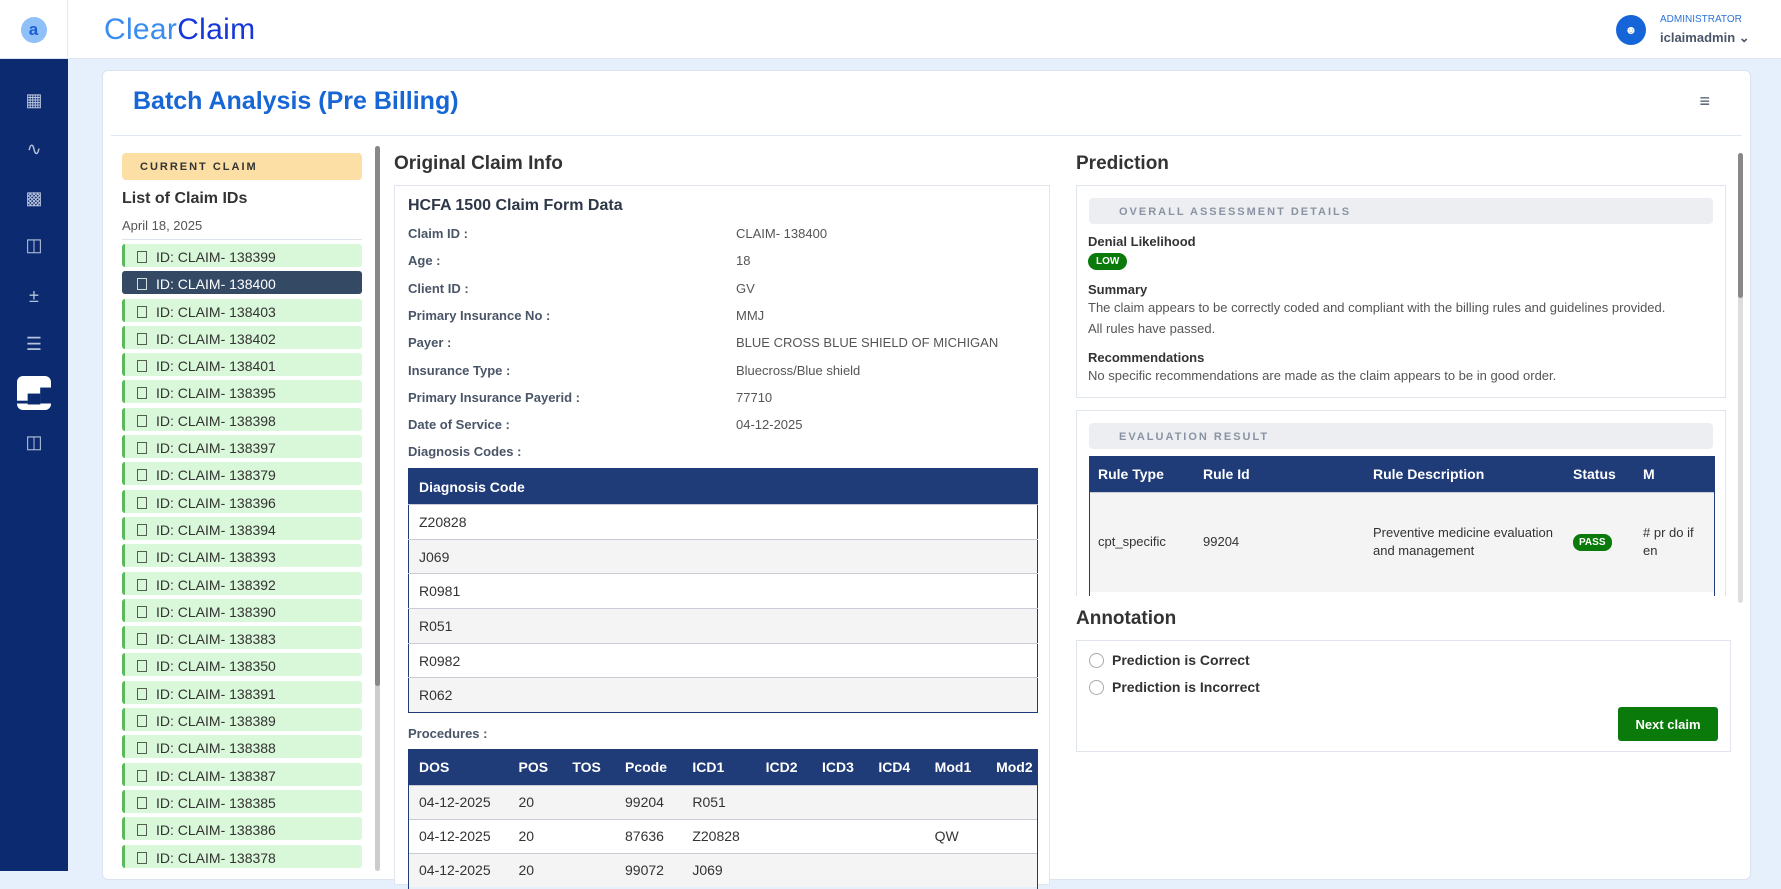 This screenshot has width=1781, height=889. Describe the element at coordinates (242, 337) in the screenshot. I see `claim-list-item: ID: CLAIM- 138402` at that location.